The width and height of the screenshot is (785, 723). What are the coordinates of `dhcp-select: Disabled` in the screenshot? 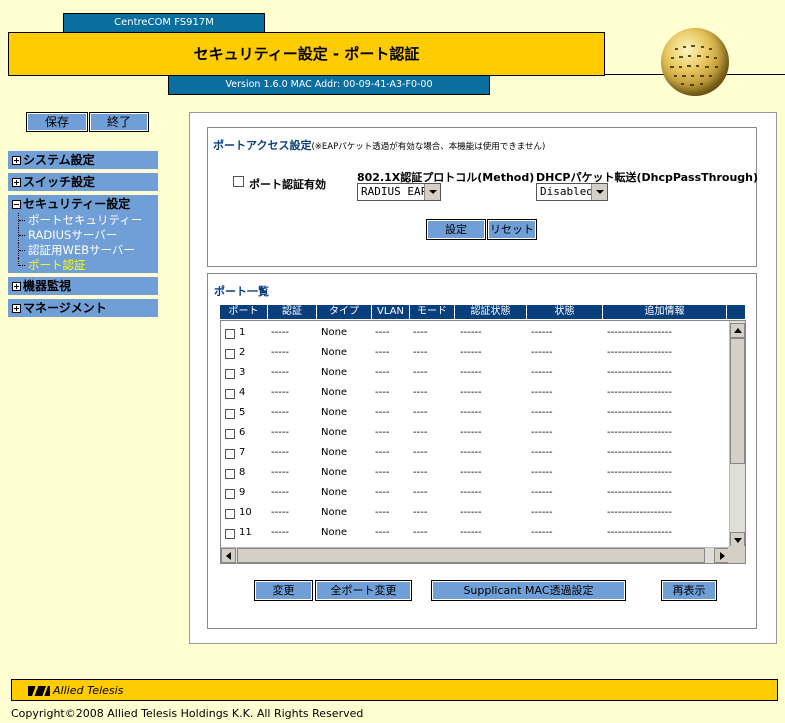 It's located at (572, 192).